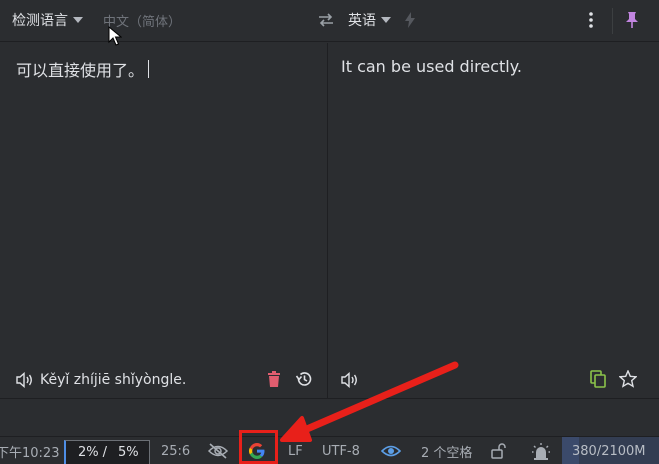 This screenshot has height=464, width=659. I want to click on bottom-strip, so click(329, 417).